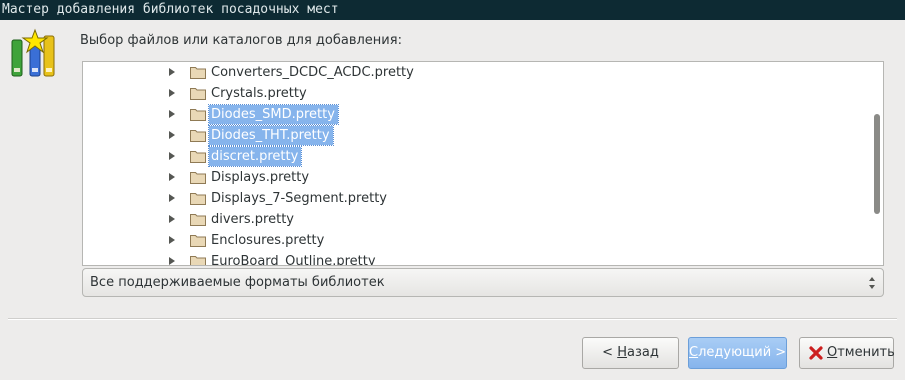 Image resolution: width=905 pixels, height=380 pixels. What do you see at coordinates (473, 258) in the screenshot?
I see `tree-row: EuroBoard_Outline.pretty` at bounding box center [473, 258].